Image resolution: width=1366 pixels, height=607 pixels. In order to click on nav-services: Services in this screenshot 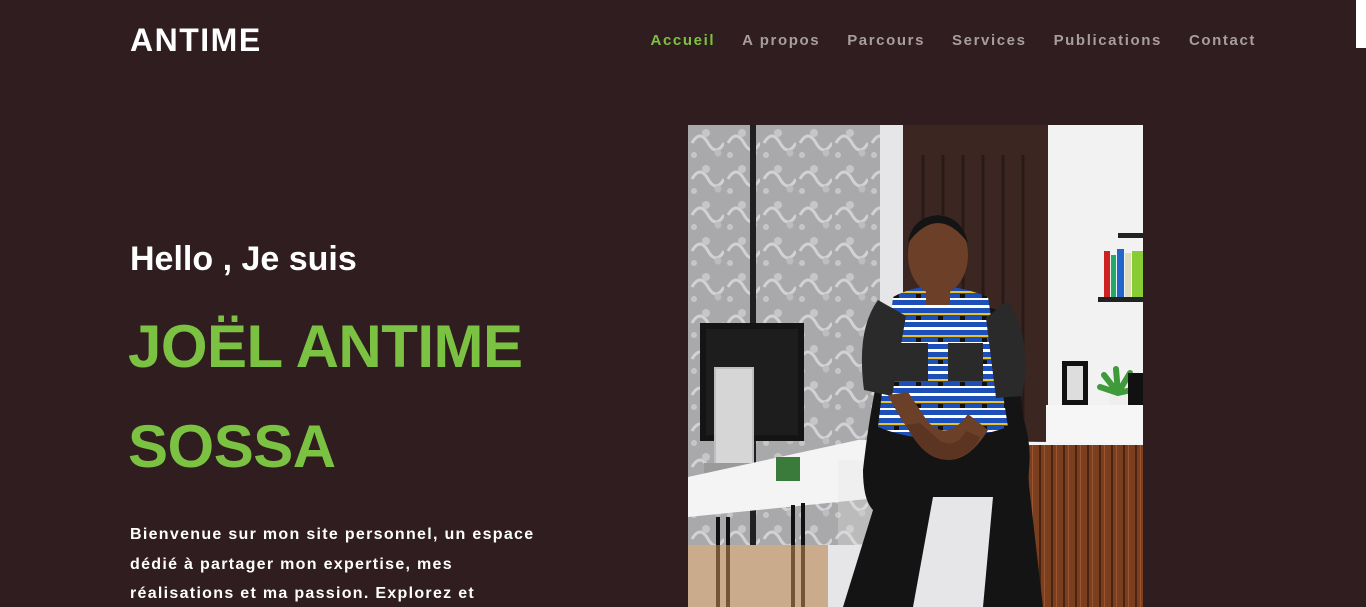, I will do `click(989, 40)`.